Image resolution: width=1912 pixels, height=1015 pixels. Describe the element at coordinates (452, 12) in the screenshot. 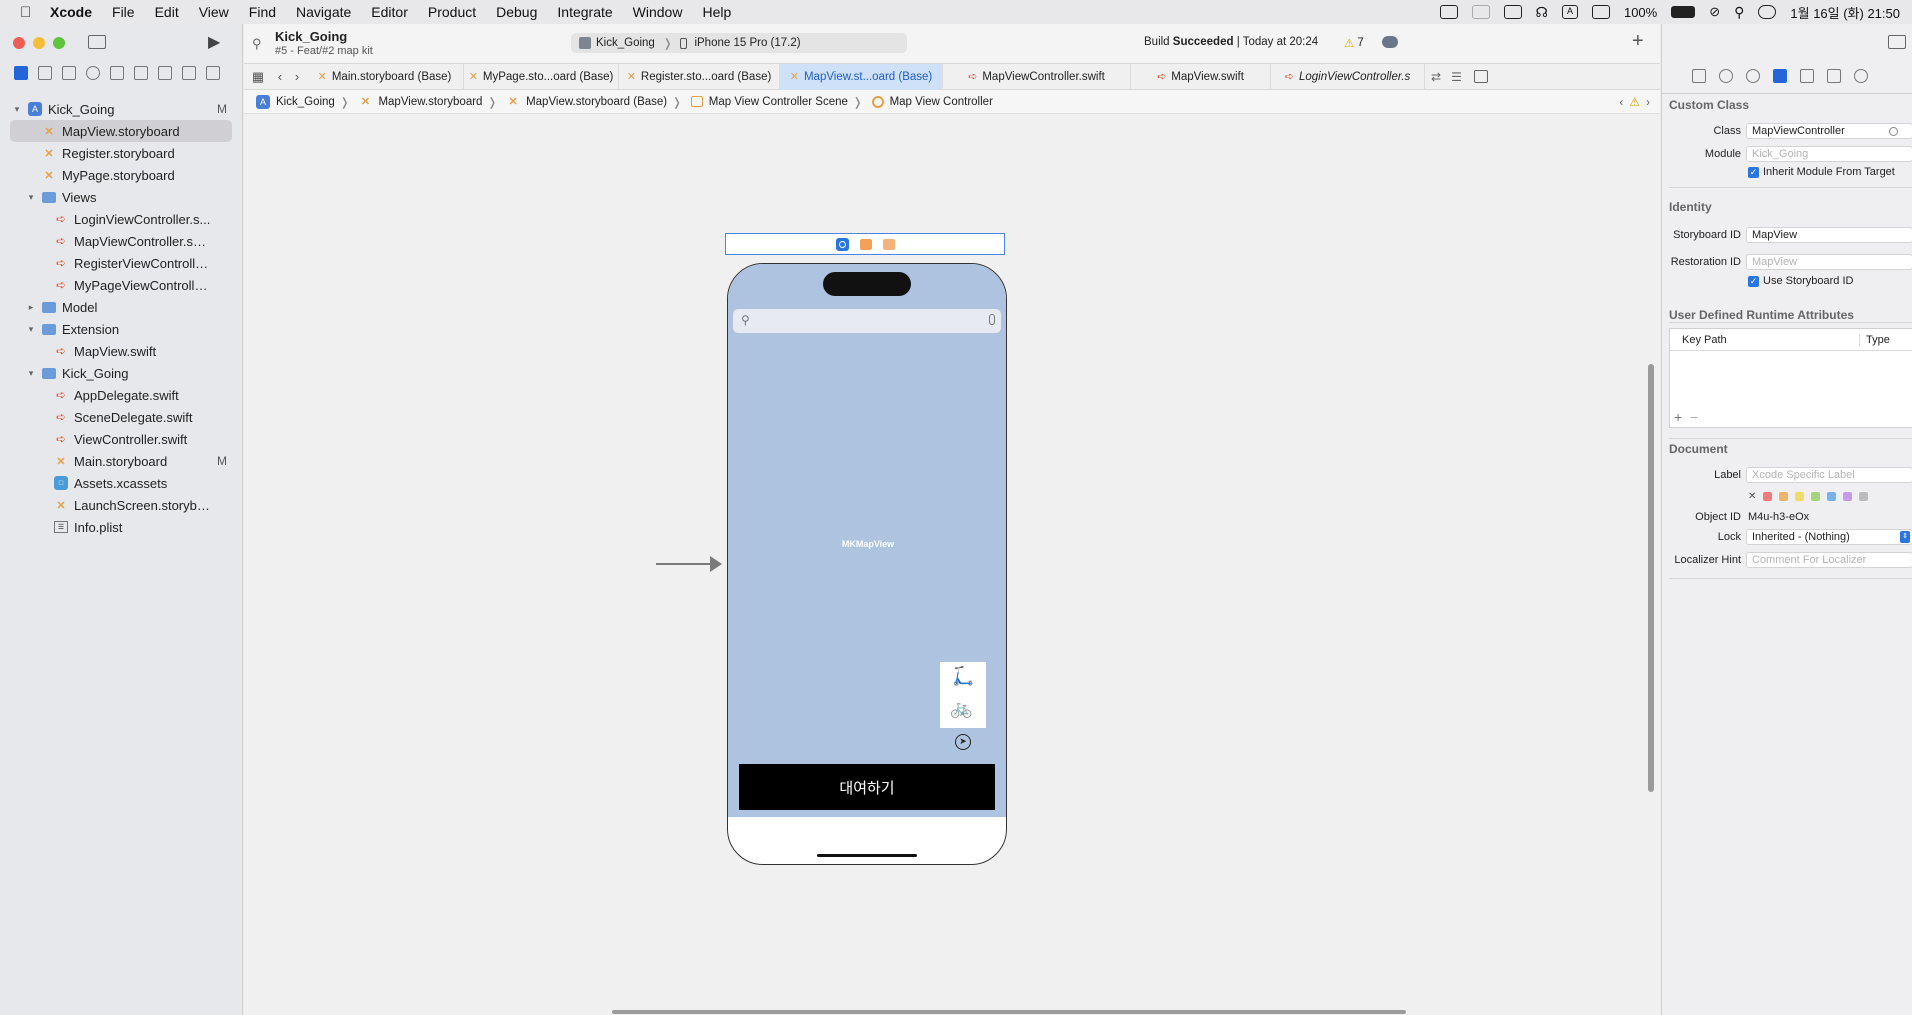

I see `menu-product: Product` at that location.